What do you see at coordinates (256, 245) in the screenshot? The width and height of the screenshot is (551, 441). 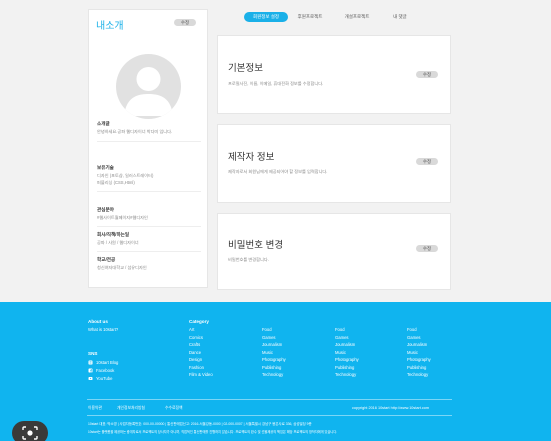 I see `card-title: 비밀번호 변경` at bounding box center [256, 245].